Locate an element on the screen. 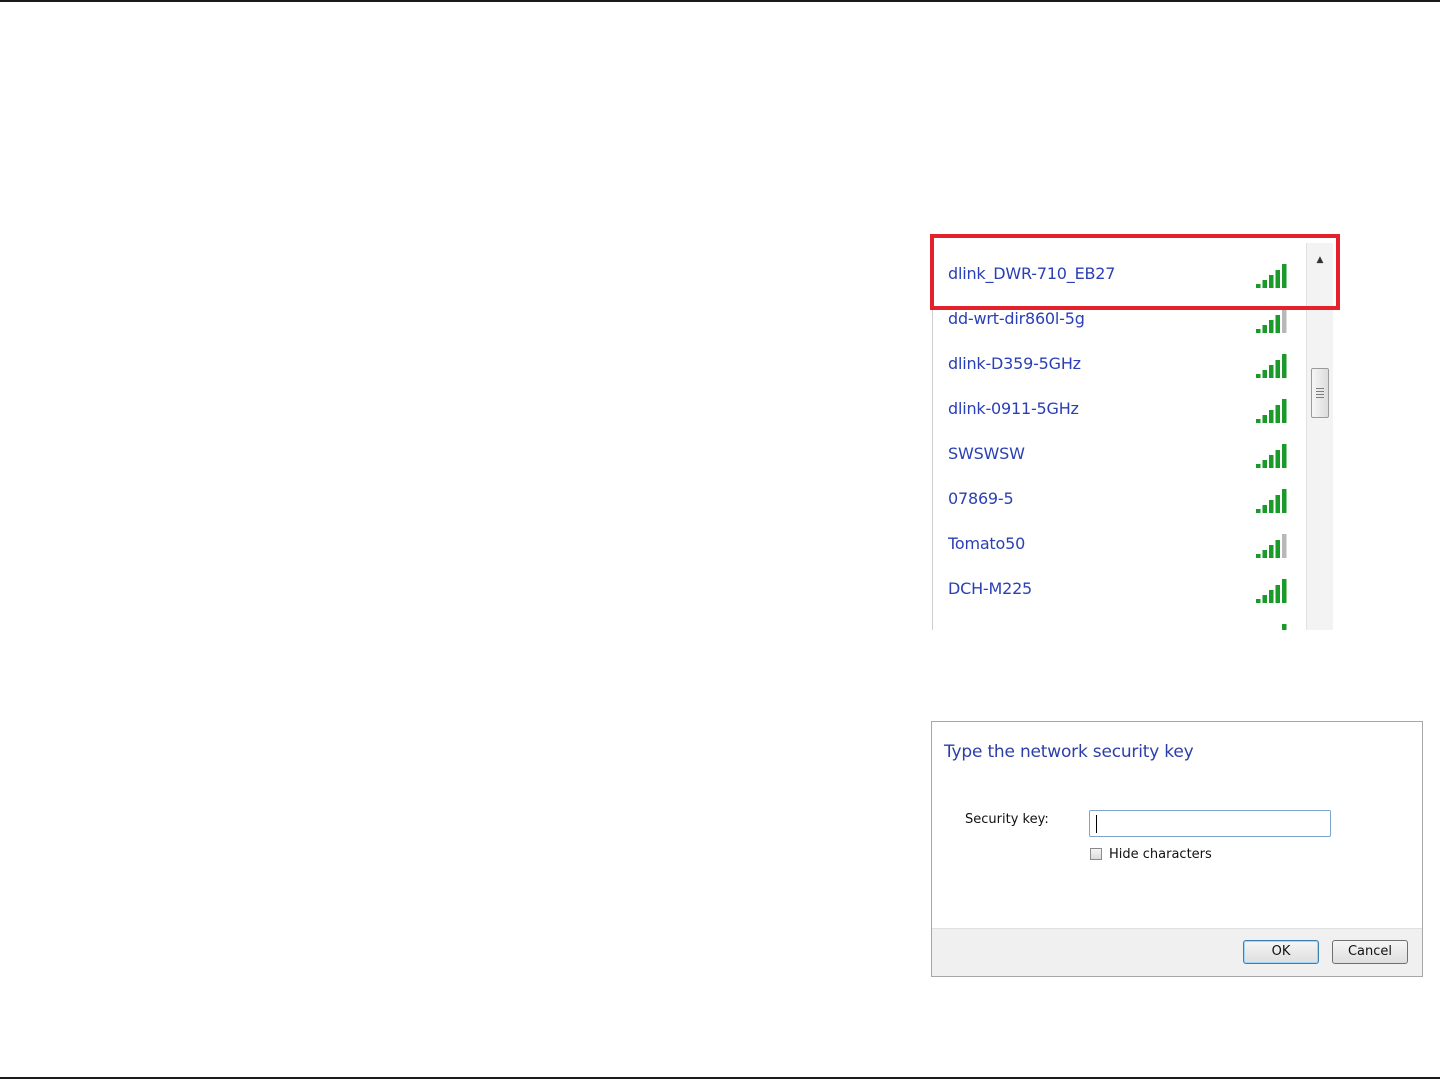 The width and height of the screenshot is (1440, 1081). ok-button: OK is located at coordinates (1281, 952).